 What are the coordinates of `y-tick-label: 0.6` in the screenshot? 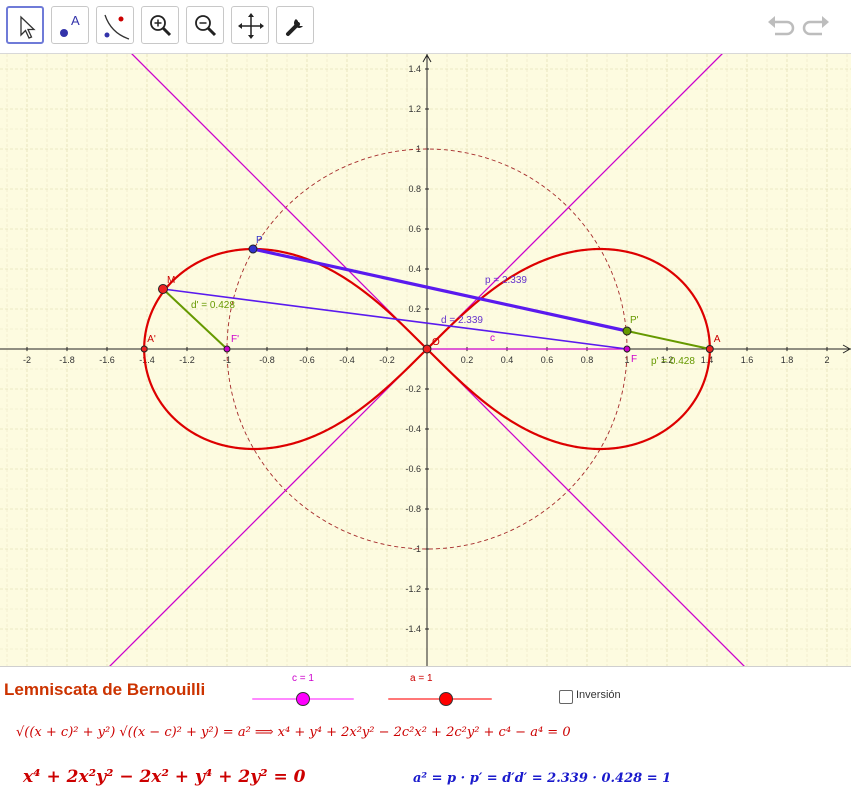 It's located at (414, 229).